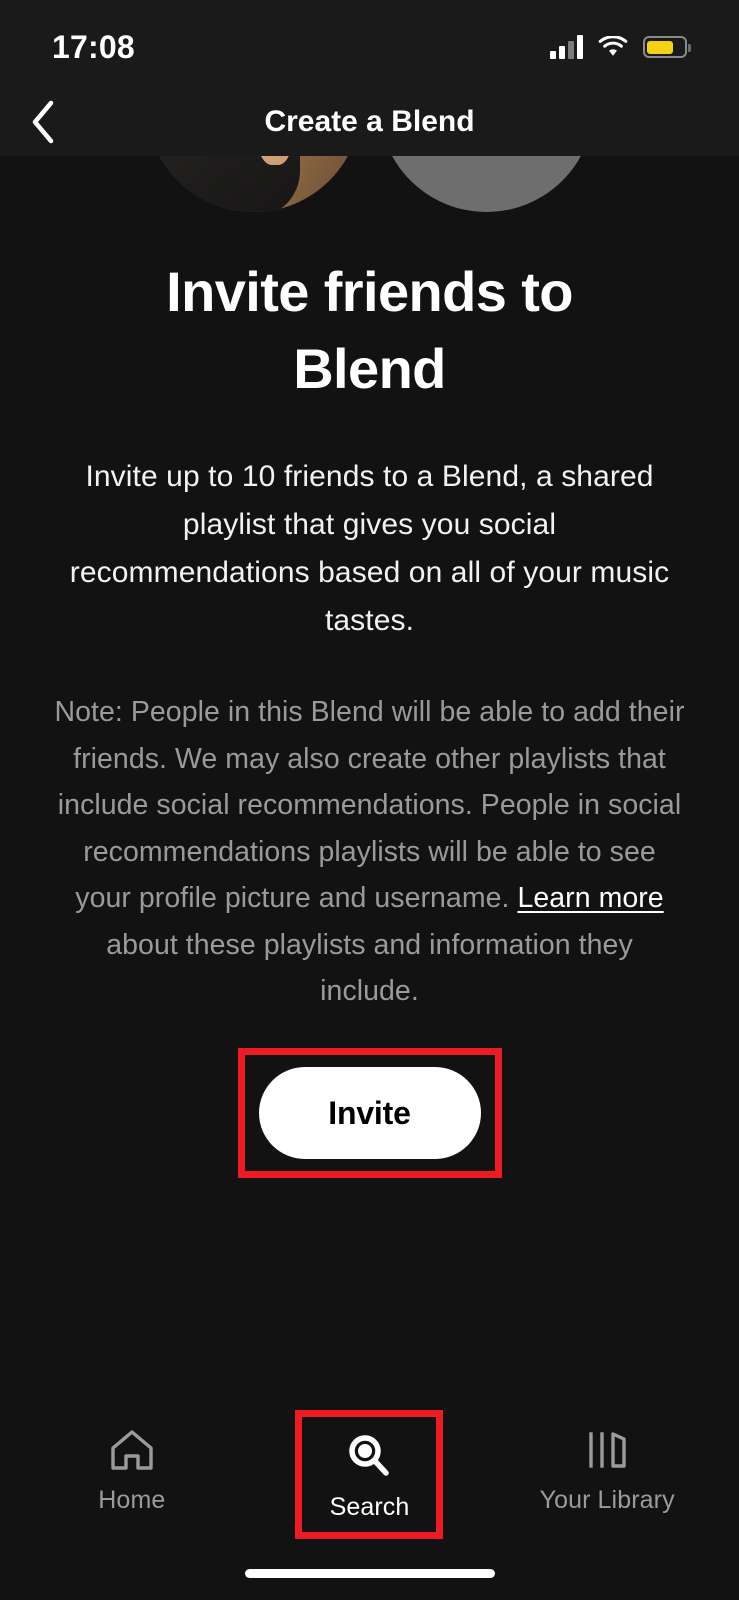 This screenshot has width=739, height=1600. I want to click on friend-avatar-placeholder, so click(486, 184).